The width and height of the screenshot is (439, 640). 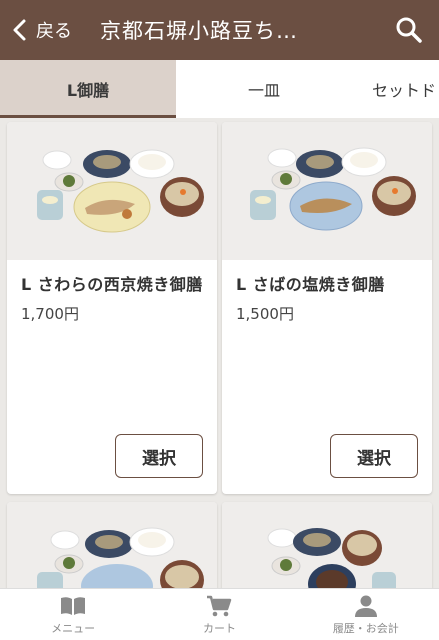 What do you see at coordinates (264, 89) in the screenshot?
I see `tab-hitosara: 一皿` at bounding box center [264, 89].